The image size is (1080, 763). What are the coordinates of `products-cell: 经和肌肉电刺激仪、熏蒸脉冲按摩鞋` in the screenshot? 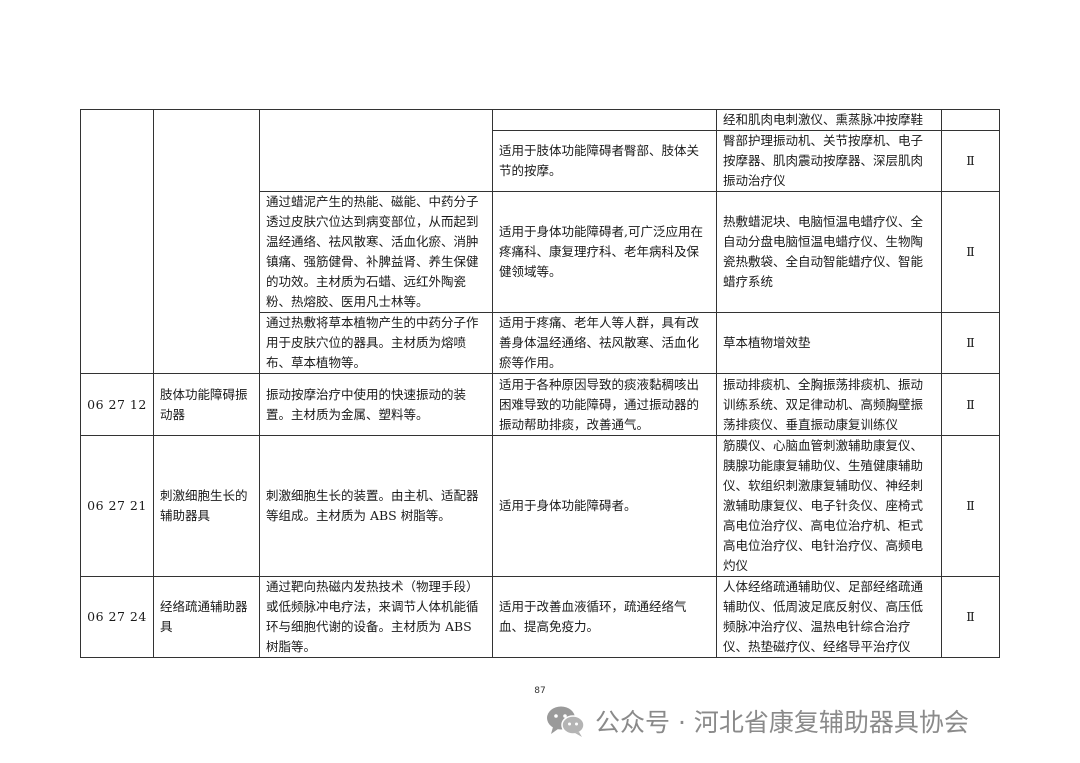 It's located at (829, 120).